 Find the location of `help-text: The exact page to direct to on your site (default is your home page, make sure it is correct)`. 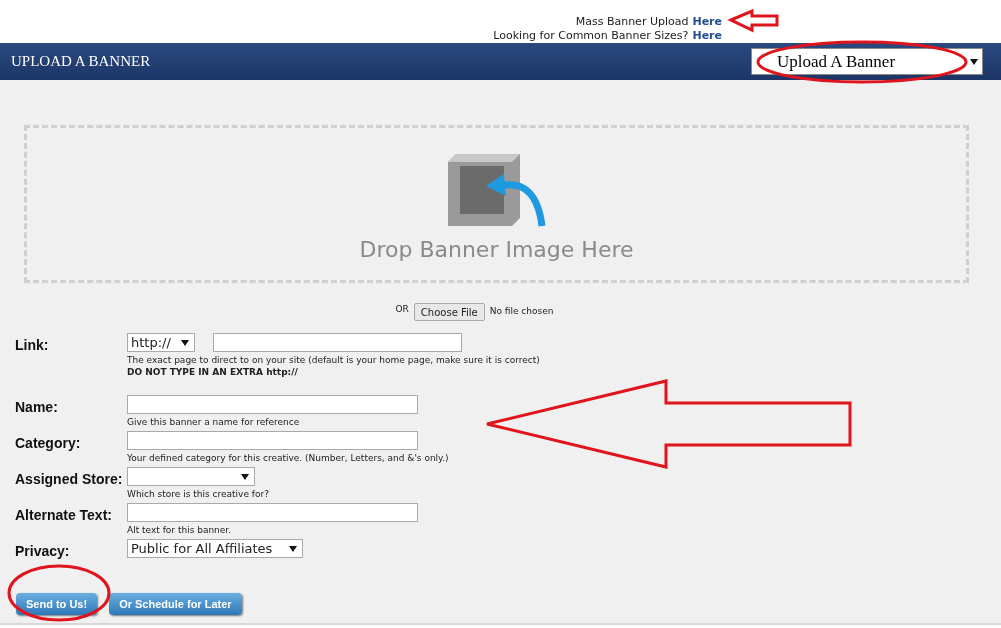

help-text: The exact page to direct to on your site (default is your home page, make sure it is correct) is located at coordinates (333, 360).